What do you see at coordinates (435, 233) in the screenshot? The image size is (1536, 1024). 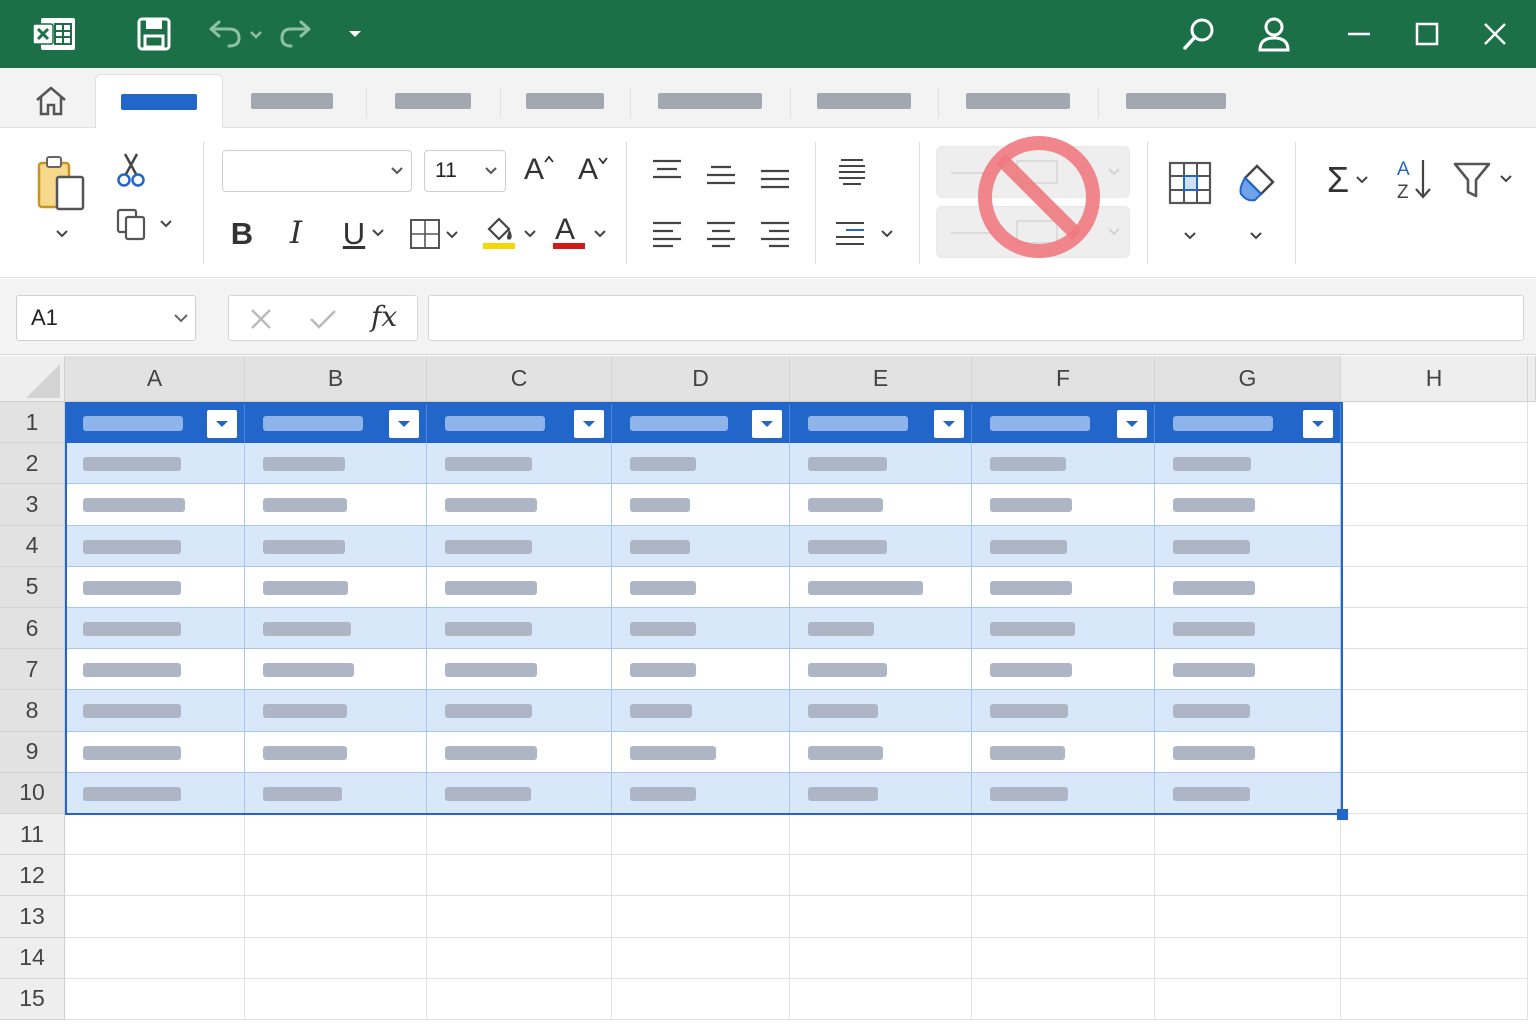 I see `borders-icon` at bounding box center [435, 233].